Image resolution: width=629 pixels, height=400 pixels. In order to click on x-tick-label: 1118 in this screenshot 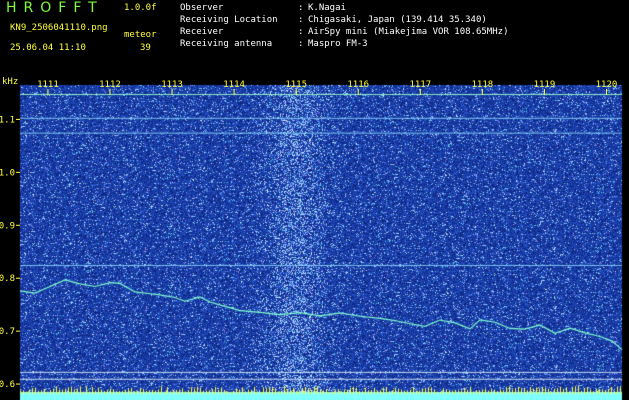, I will do `click(483, 85)`.